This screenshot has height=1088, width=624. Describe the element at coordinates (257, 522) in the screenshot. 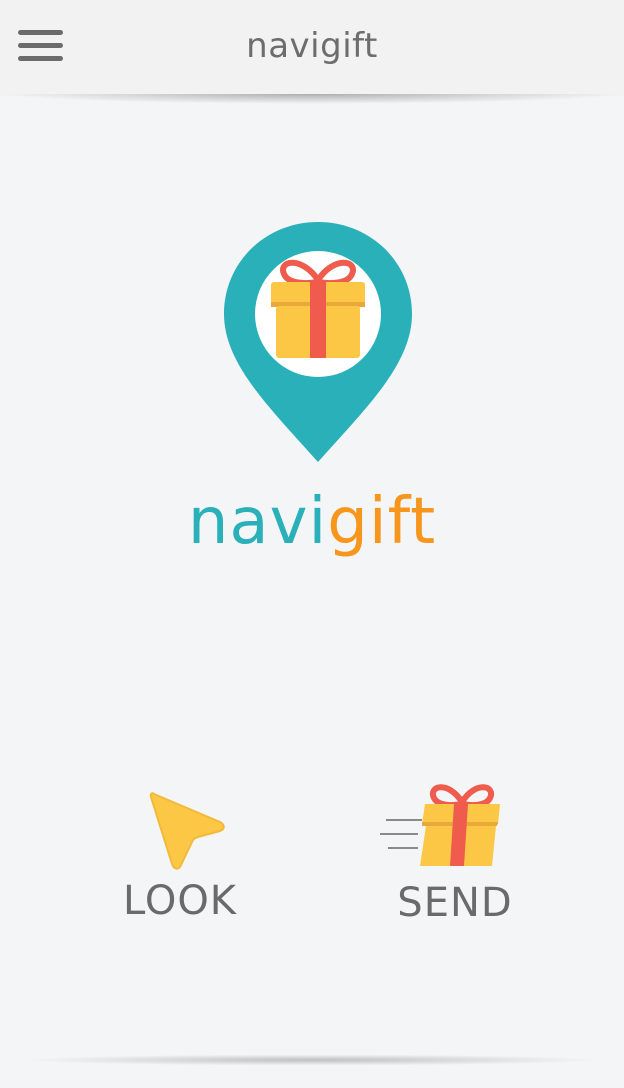

I see `logo-text-navi: navi` at that location.